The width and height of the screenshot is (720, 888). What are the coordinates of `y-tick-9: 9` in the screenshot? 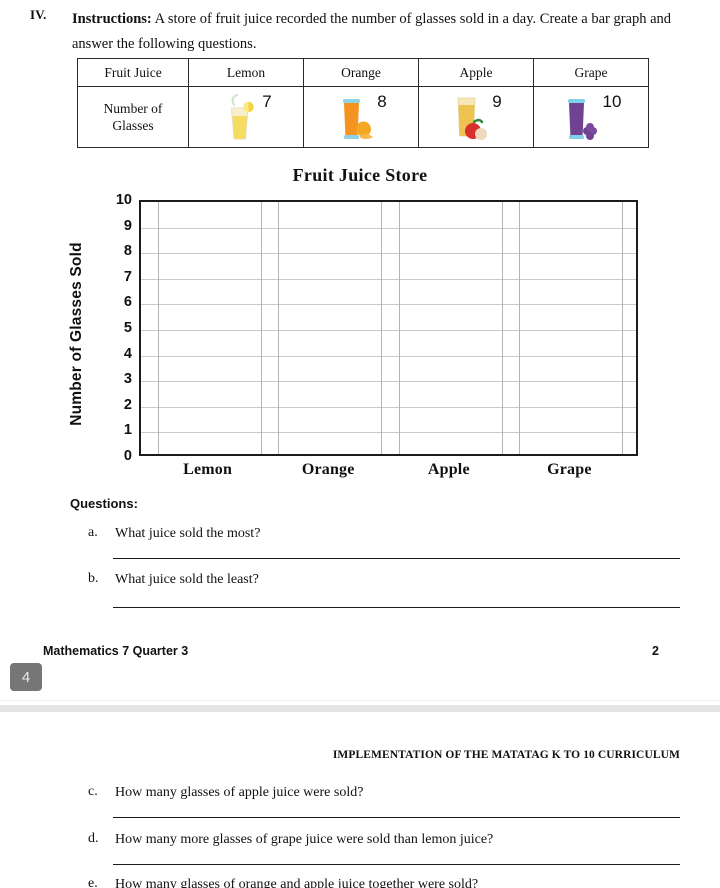 It's located at (127, 225).